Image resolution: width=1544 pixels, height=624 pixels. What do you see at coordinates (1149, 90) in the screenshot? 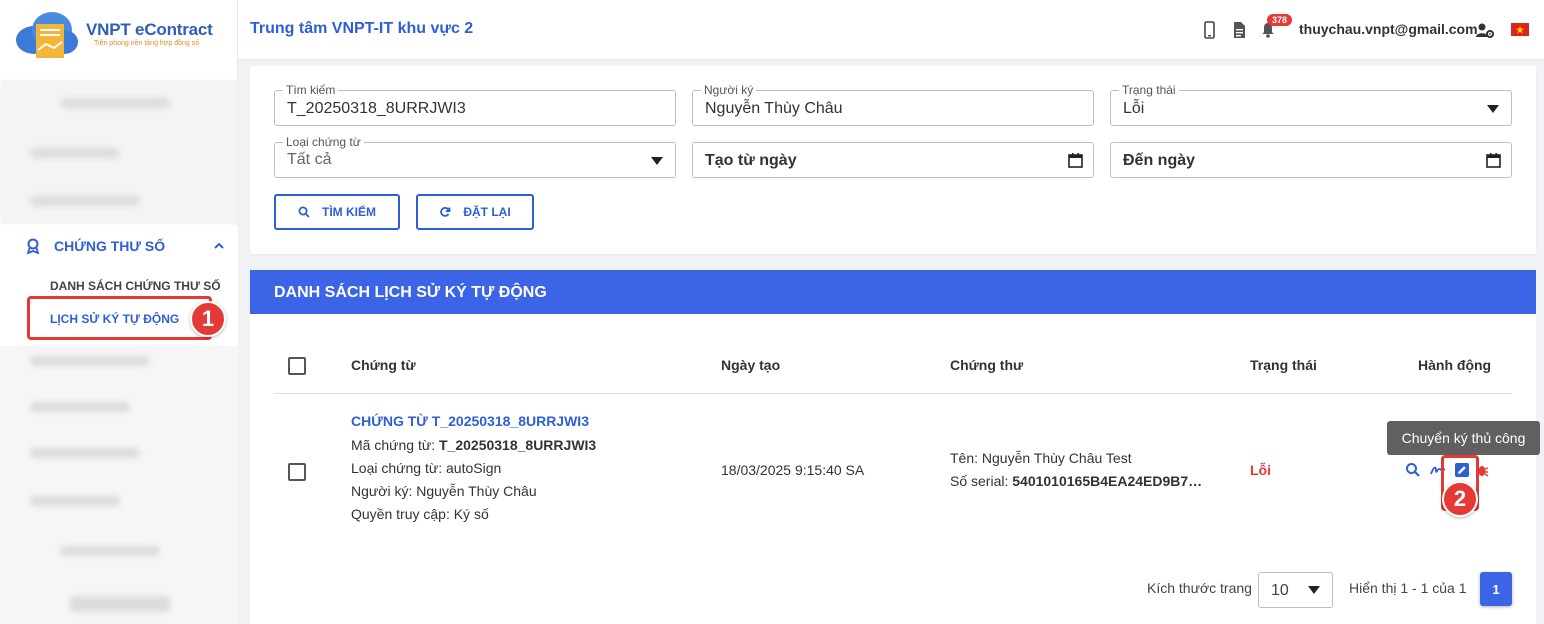
I see `status-select-label: Trạng thái` at bounding box center [1149, 90].